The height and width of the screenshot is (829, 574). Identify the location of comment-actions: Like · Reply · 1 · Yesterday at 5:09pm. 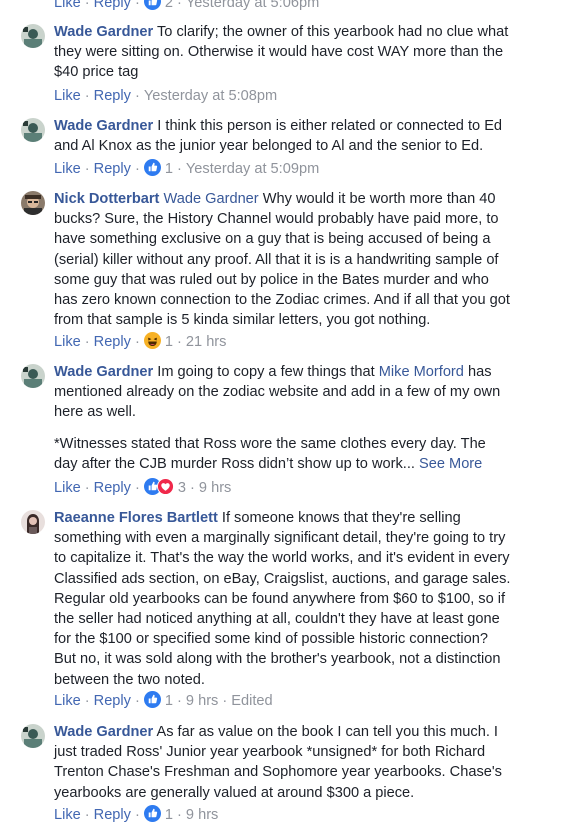
(187, 168).